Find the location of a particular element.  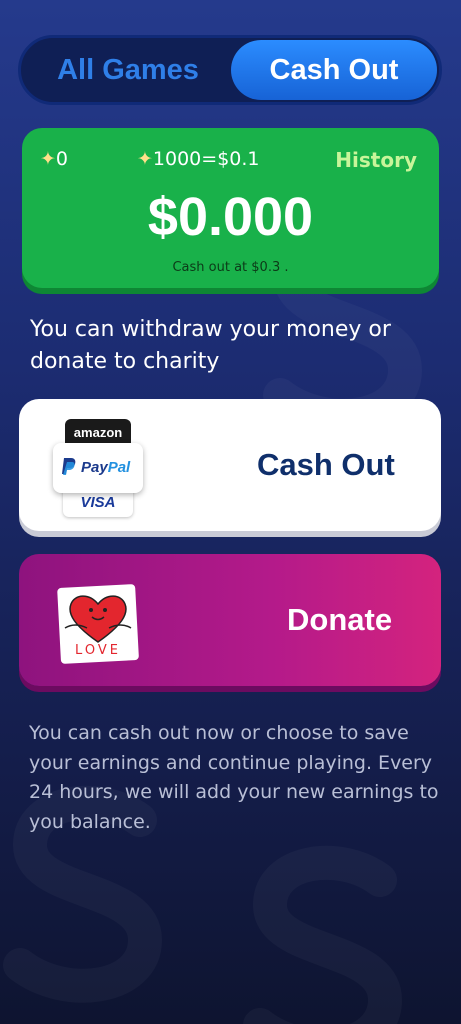

tab-all-games: All Games is located at coordinates (128, 70).